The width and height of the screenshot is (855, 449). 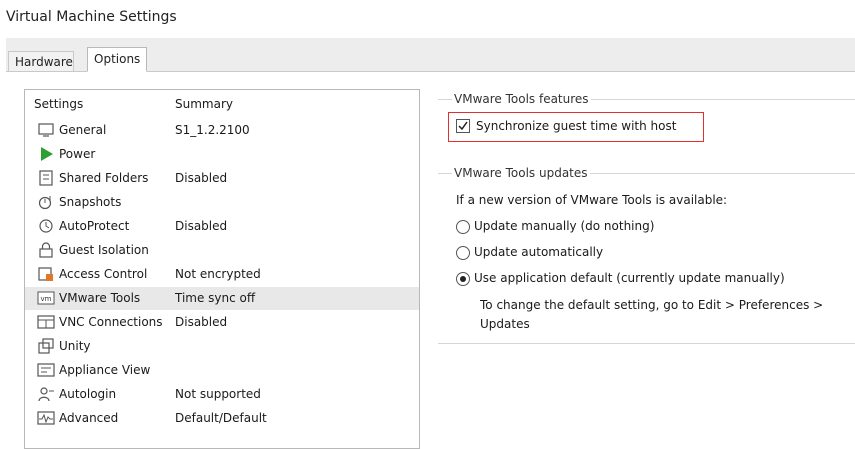 What do you see at coordinates (46, 250) in the screenshot?
I see `lock-icon` at bounding box center [46, 250].